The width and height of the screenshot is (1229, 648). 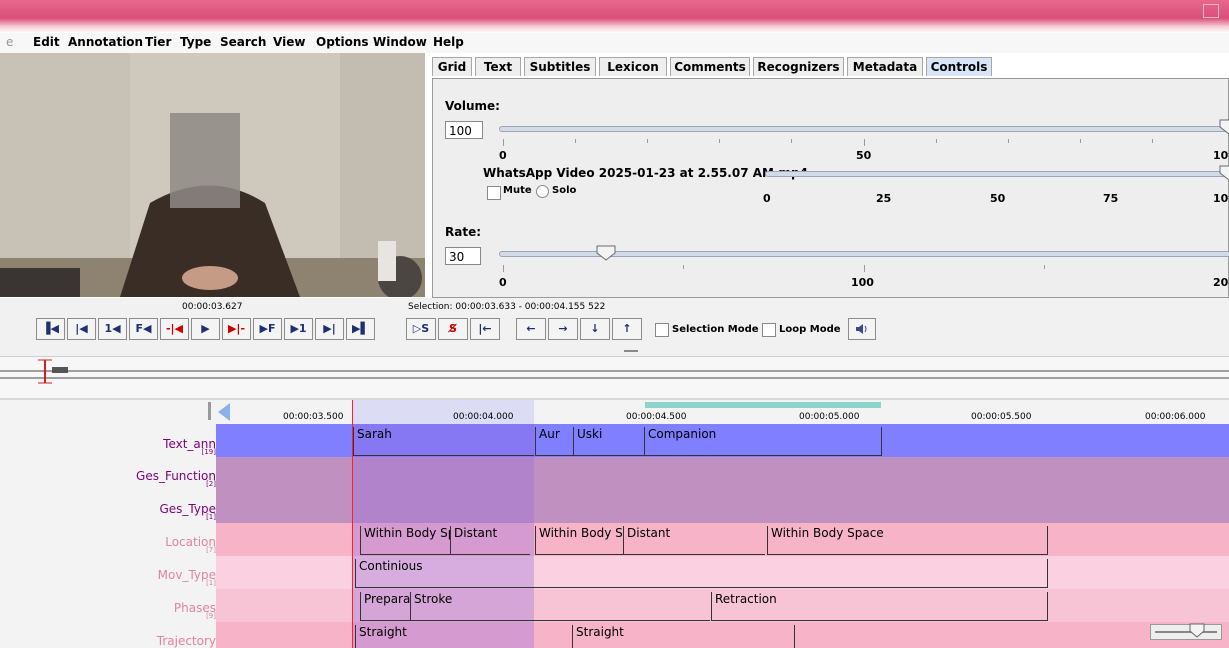 What do you see at coordinates (1175, 417) in the screenshot?
I see `ruler-time-label: 00:00:06.000` at bounding box center [1175, 417].